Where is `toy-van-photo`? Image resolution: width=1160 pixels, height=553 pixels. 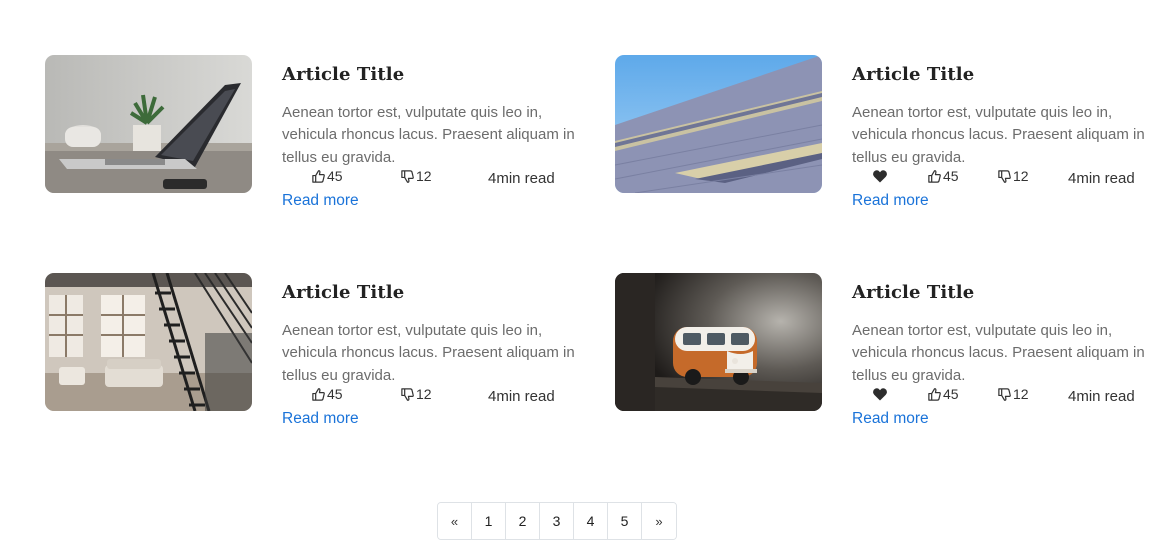 toy-van-photo is located at coordinates (718, 342).